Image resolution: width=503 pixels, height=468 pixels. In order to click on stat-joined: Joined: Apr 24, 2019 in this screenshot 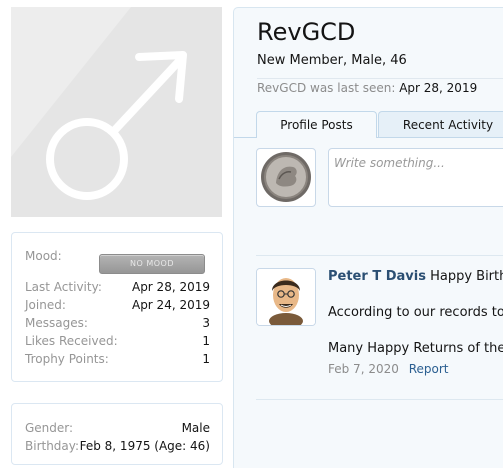, I will do `click(117, 305)`.